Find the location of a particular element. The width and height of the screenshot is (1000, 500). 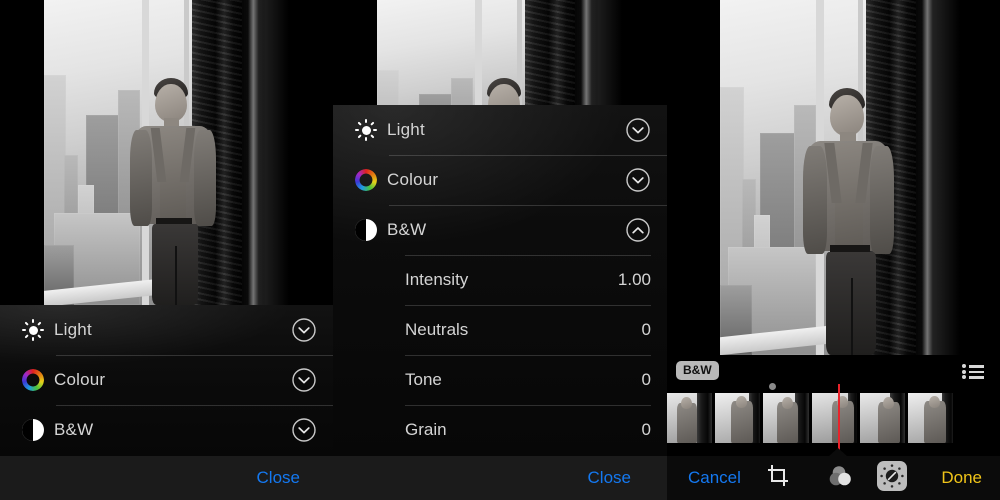

photo-preview-left is located at coordinates (166, 152).